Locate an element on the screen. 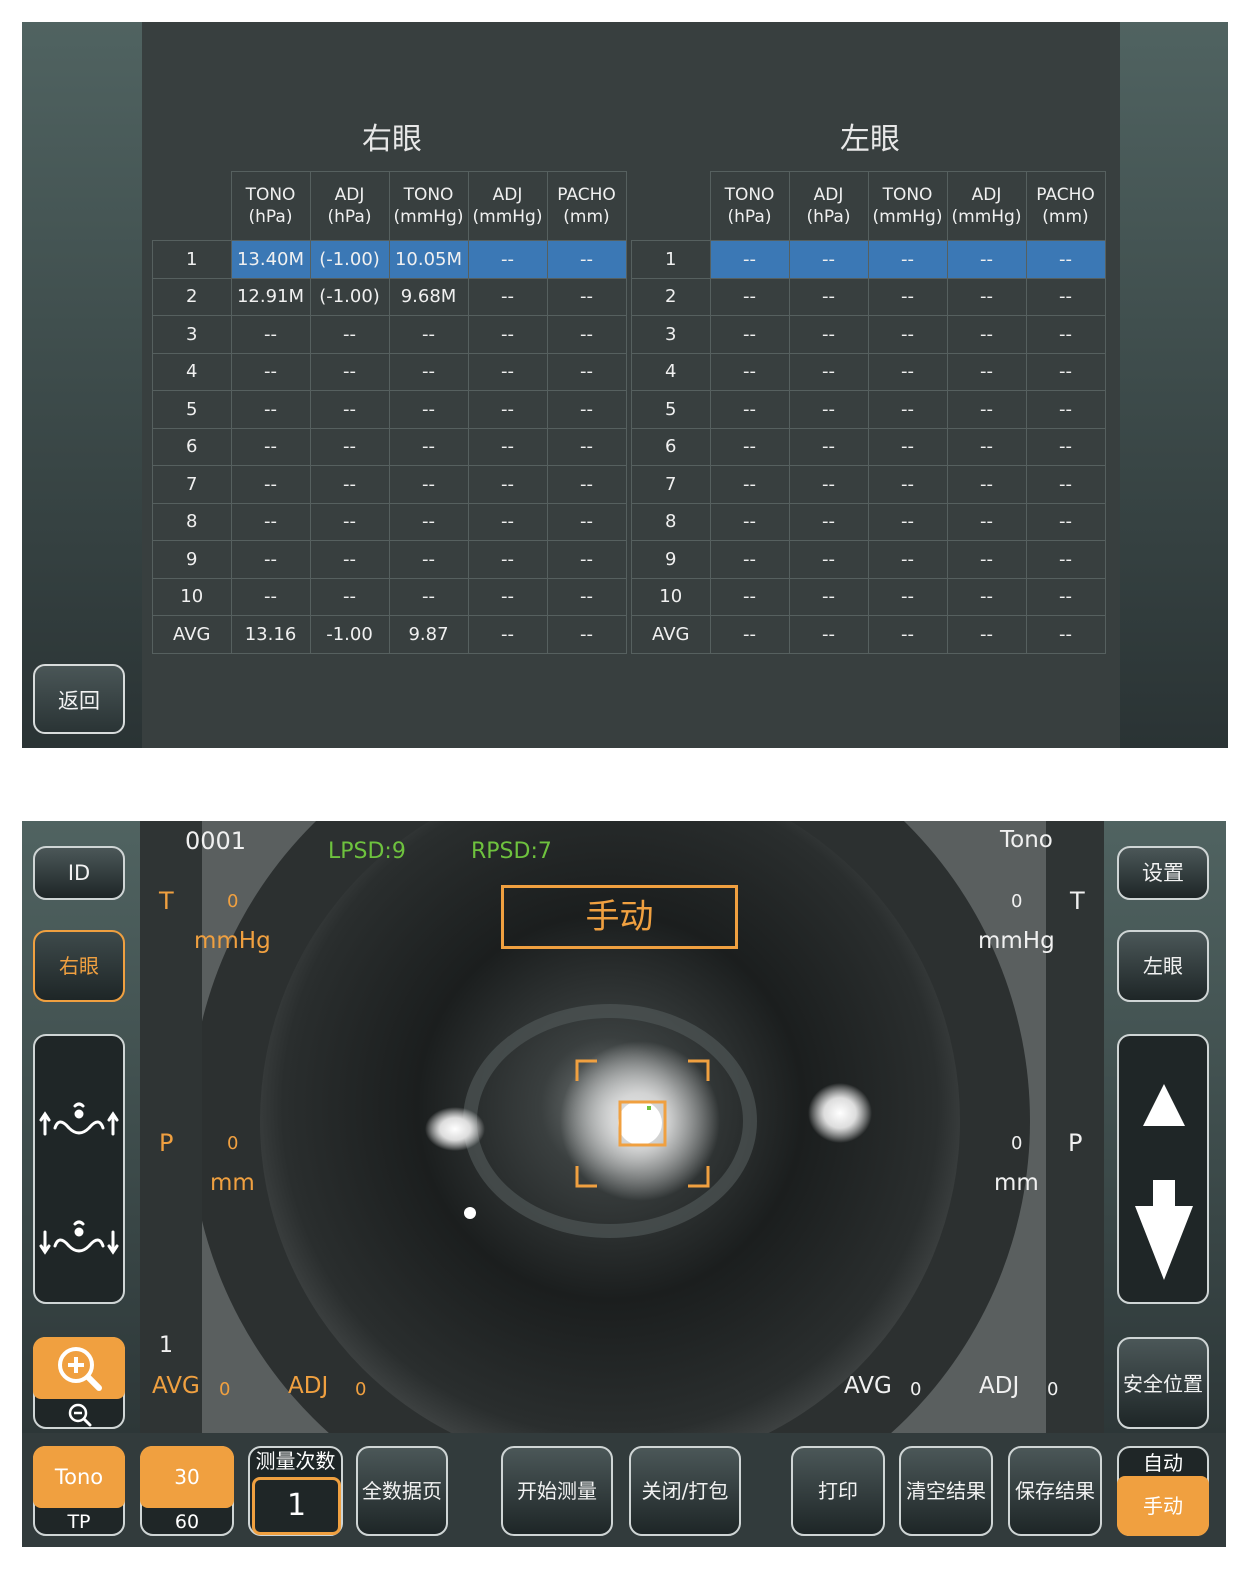  header-blank is located at coordinates (192, 206).